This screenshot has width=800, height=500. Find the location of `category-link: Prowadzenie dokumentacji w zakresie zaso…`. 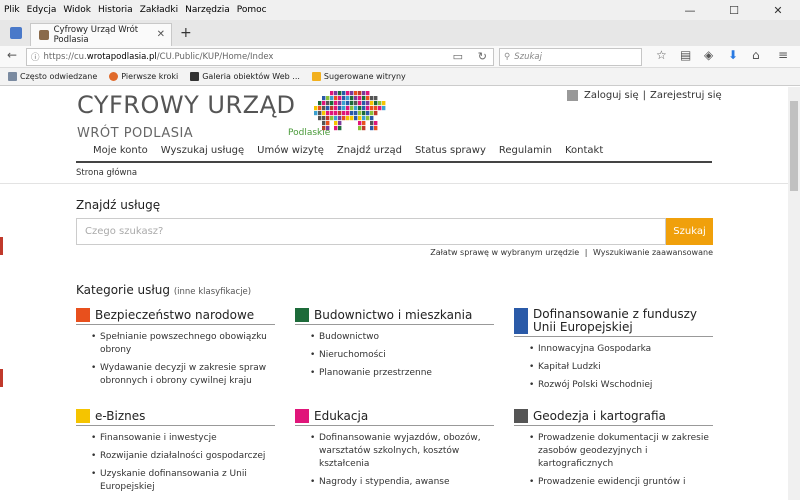

category-link: Prowadzenie dokumentacji w zakresie zaso… is located at coordinates (621, 451).